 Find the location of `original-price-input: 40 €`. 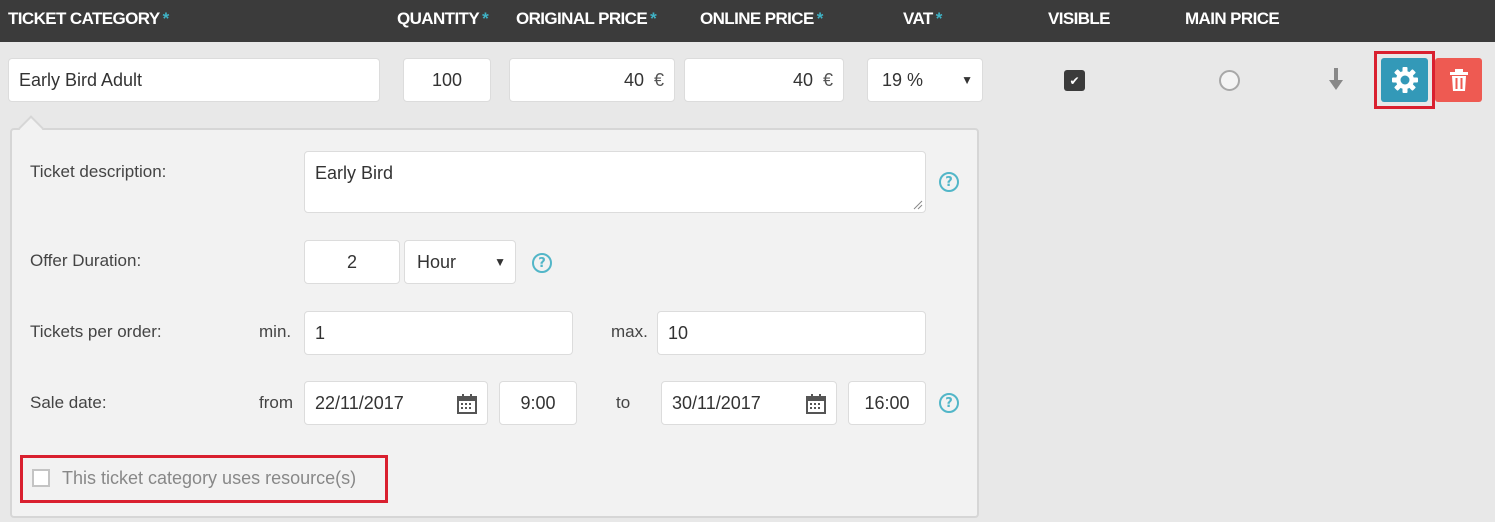

original-price-input: 40 € is located at coordinates (592, 80).